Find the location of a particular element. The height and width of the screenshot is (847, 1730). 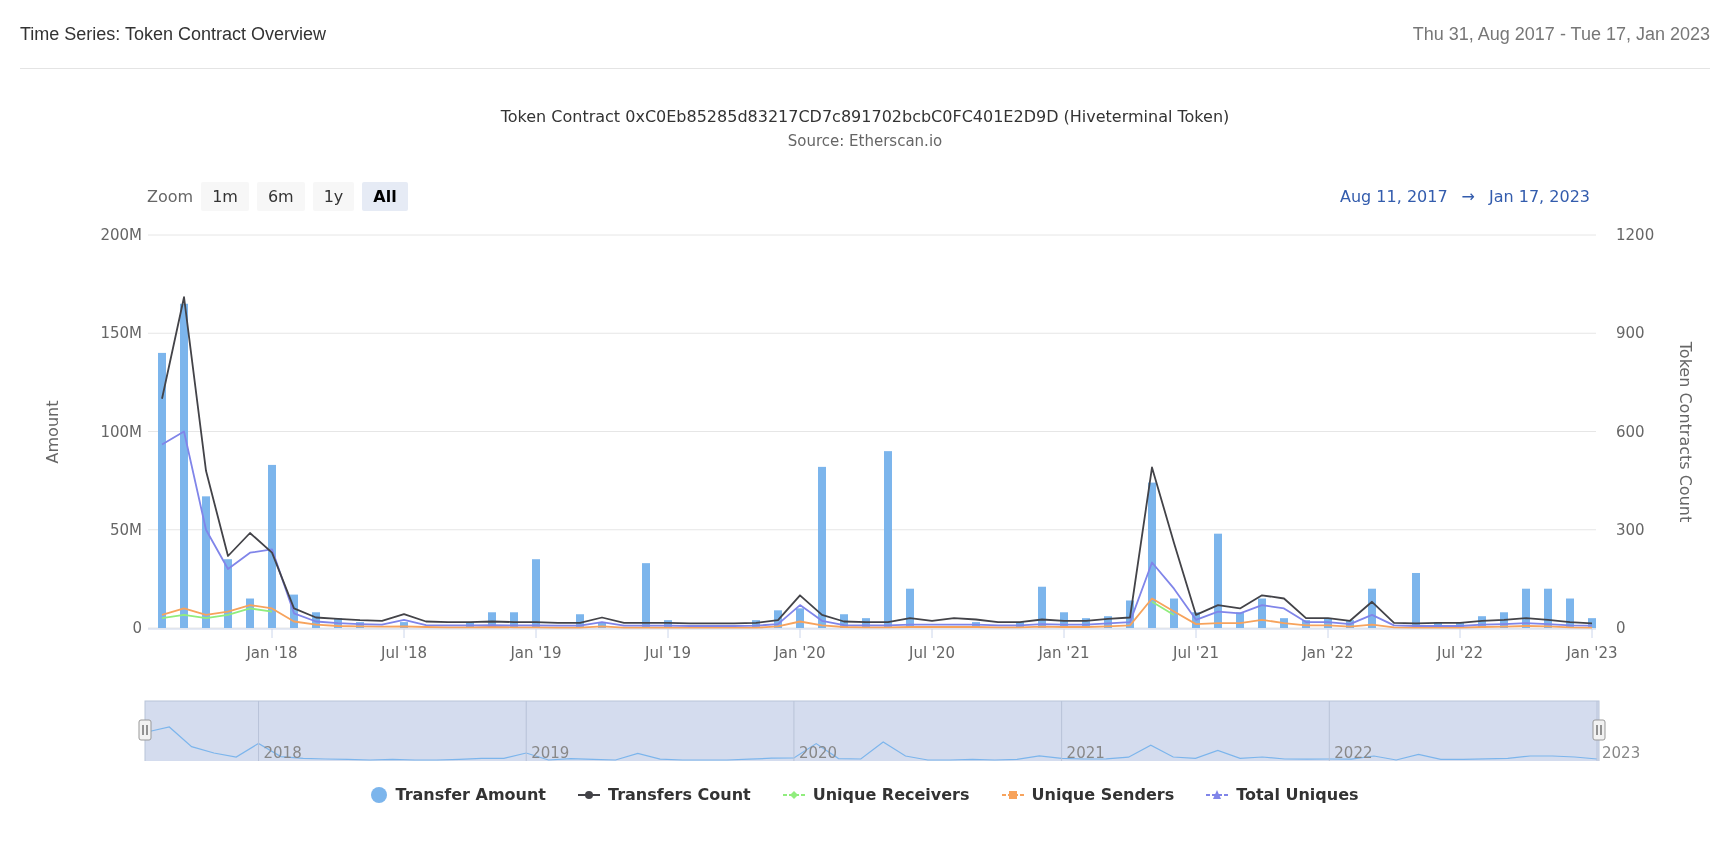

axis-label: Jan '23 is located at coordinates (1592, 653).